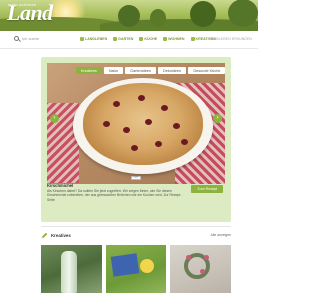 This screenshot has width=320, height=295. I want to click on slider-tab: Dekoideen, so click(172, 70).